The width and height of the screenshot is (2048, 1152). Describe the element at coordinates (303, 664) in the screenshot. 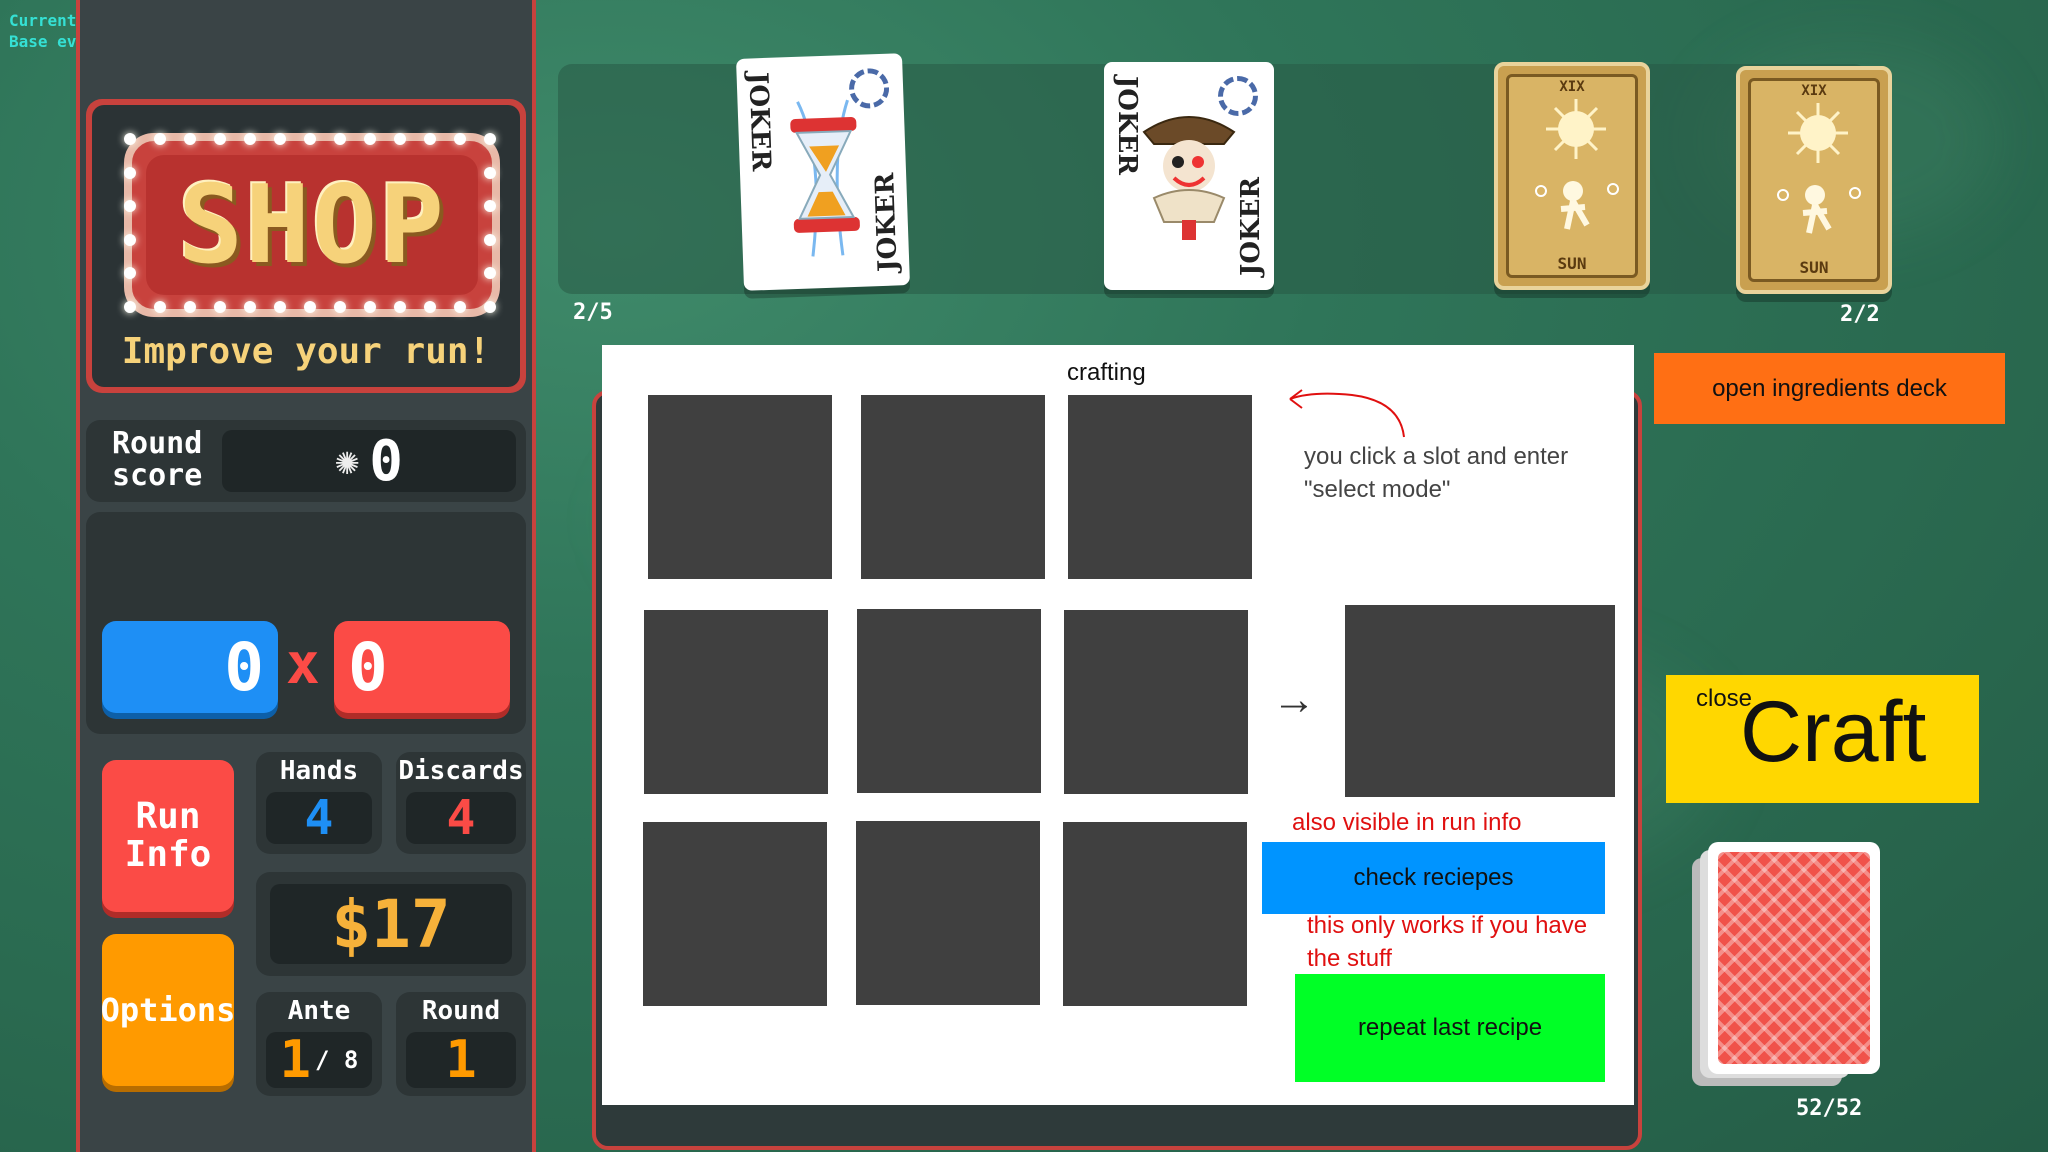

I see `times-sign: x` at that location.